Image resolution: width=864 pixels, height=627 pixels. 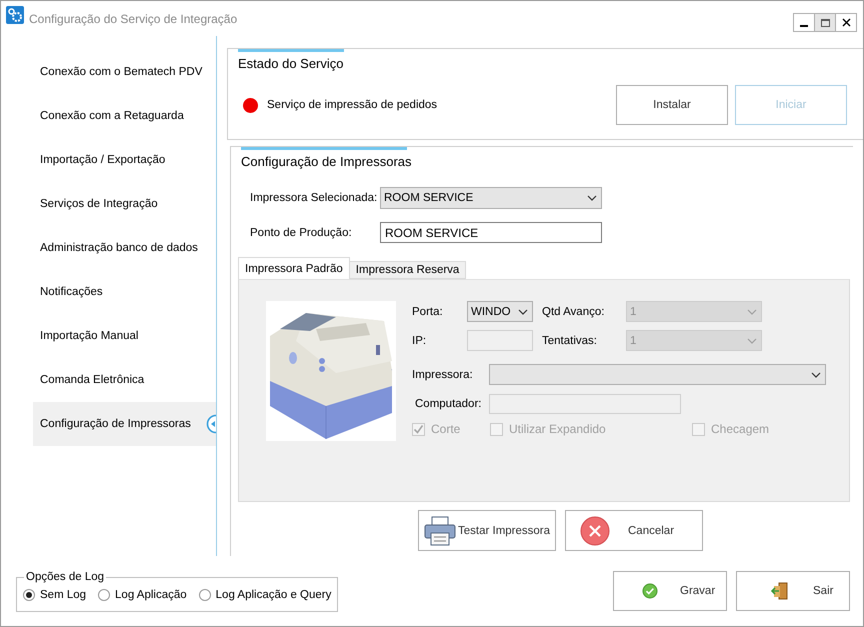 What do you see at coordinates (265, 595) in the screenshot?
I see `log-option-radio: Log Aplicação e Query` at bounding box center [265, 595].